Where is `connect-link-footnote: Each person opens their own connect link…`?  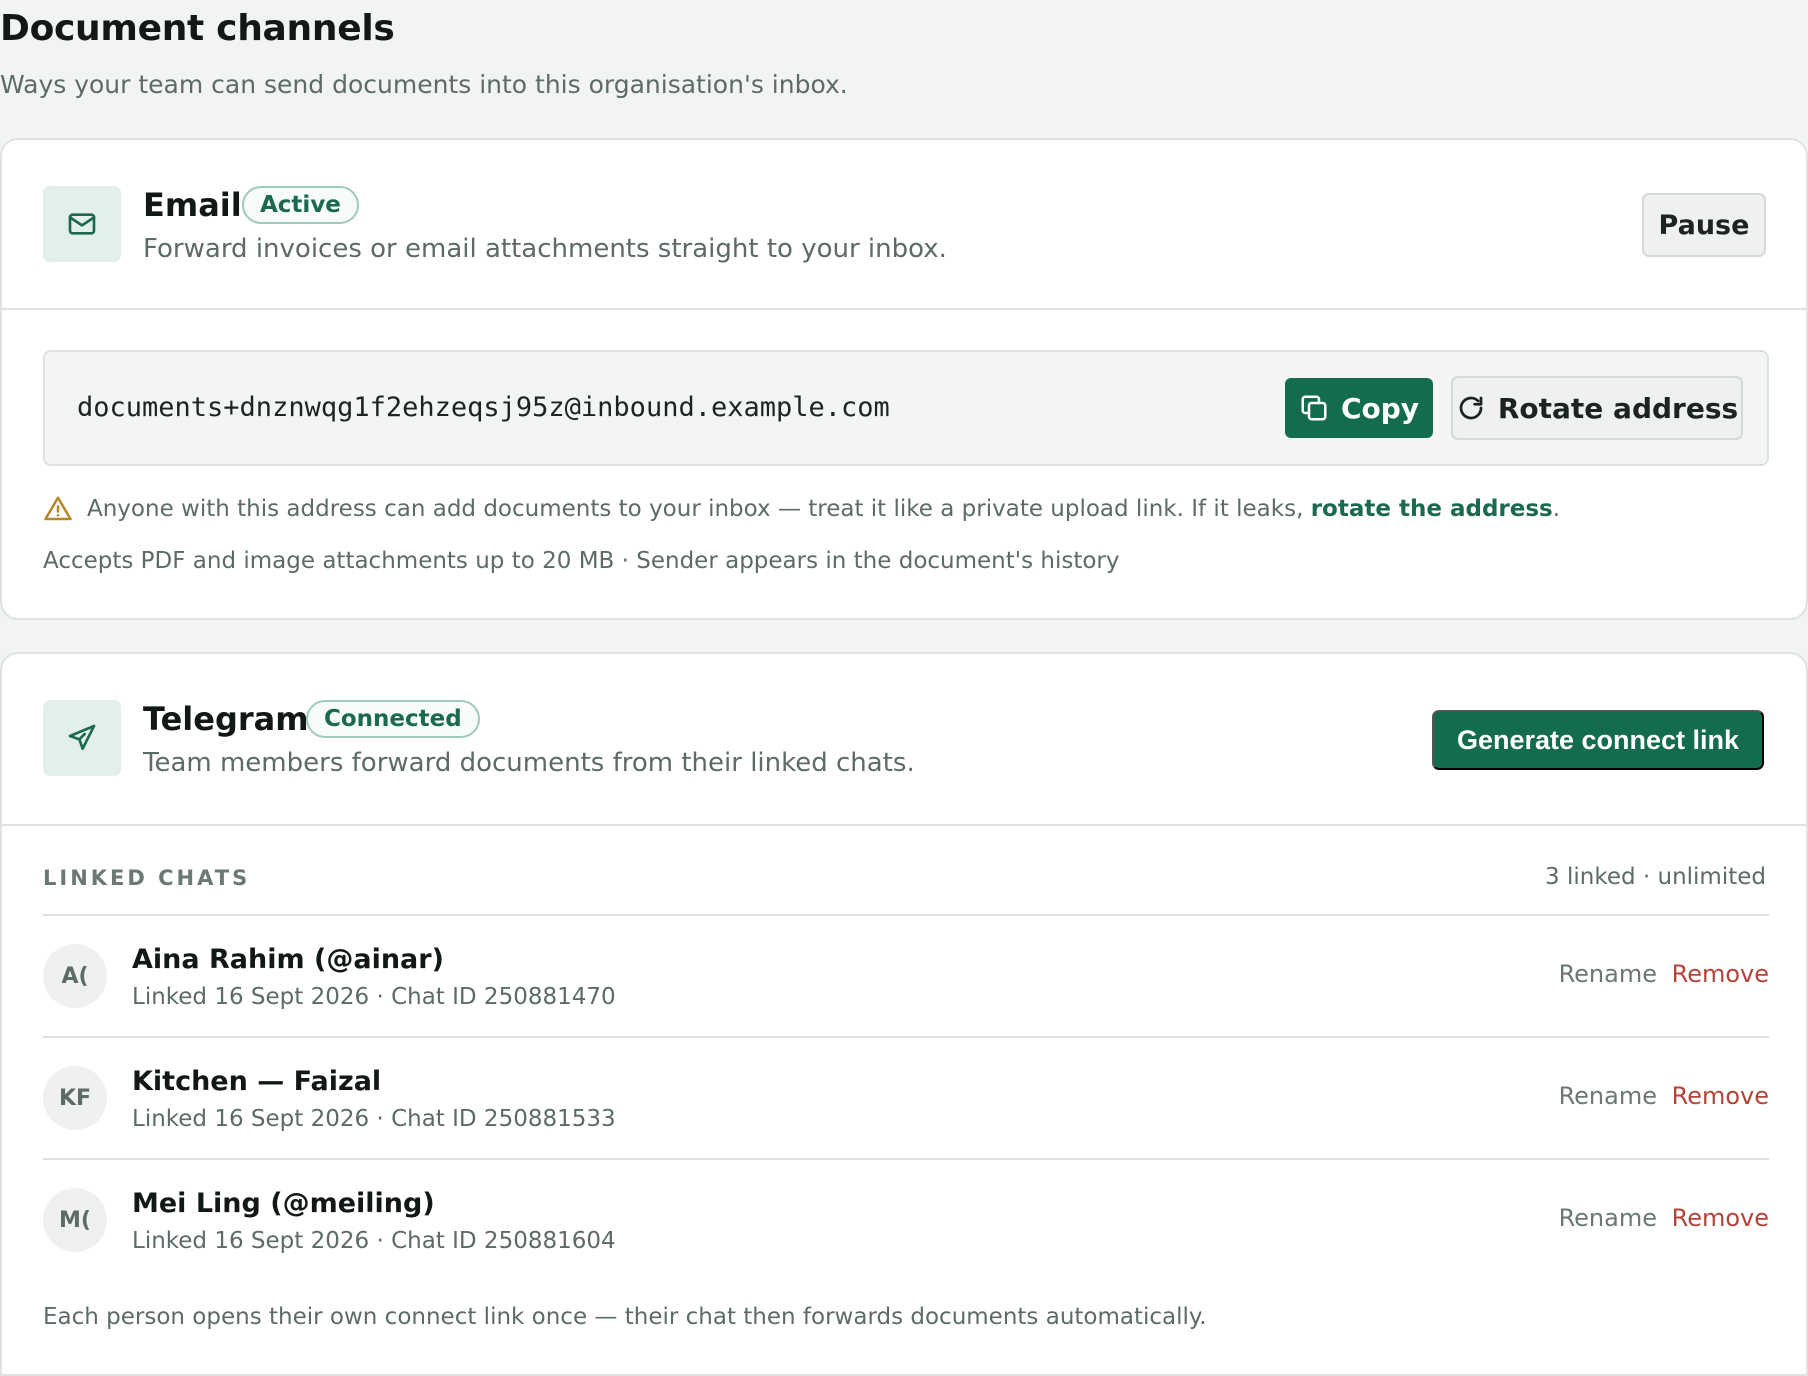 connect-link-footnote: Each person opens their own connect link… is located at coordinates (625, 1317).